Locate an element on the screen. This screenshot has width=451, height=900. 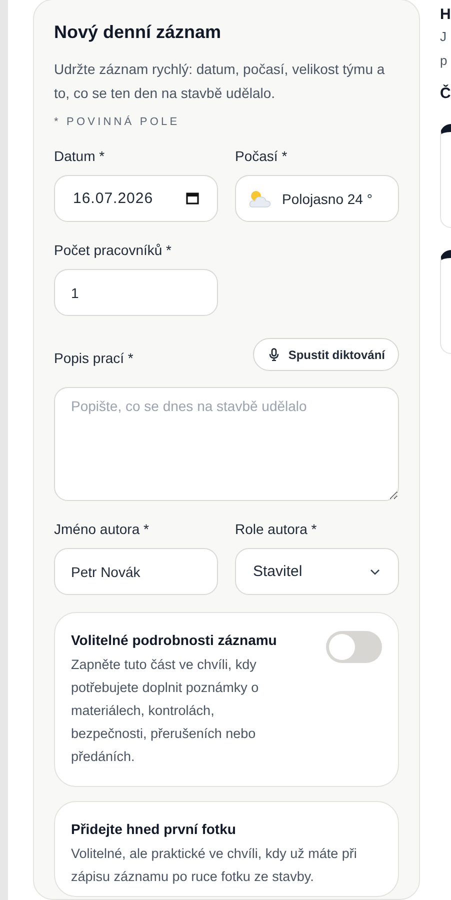
section-subheading: Č is located at coordinates (445, 93).